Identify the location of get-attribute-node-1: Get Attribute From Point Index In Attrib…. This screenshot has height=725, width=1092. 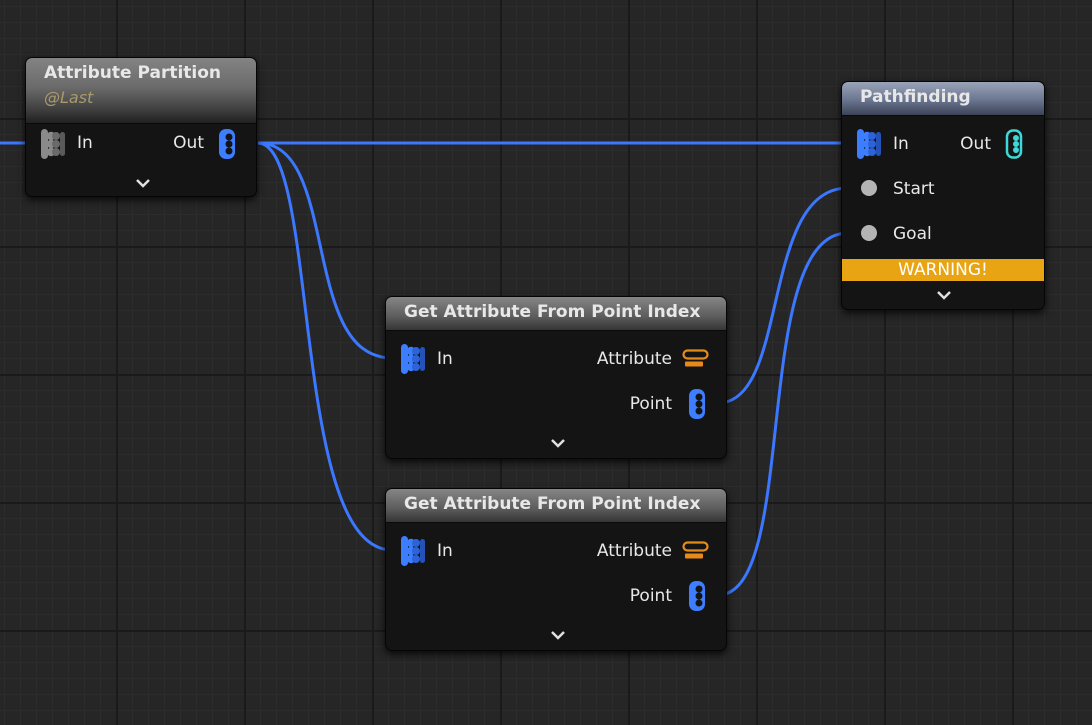
(556, 377).